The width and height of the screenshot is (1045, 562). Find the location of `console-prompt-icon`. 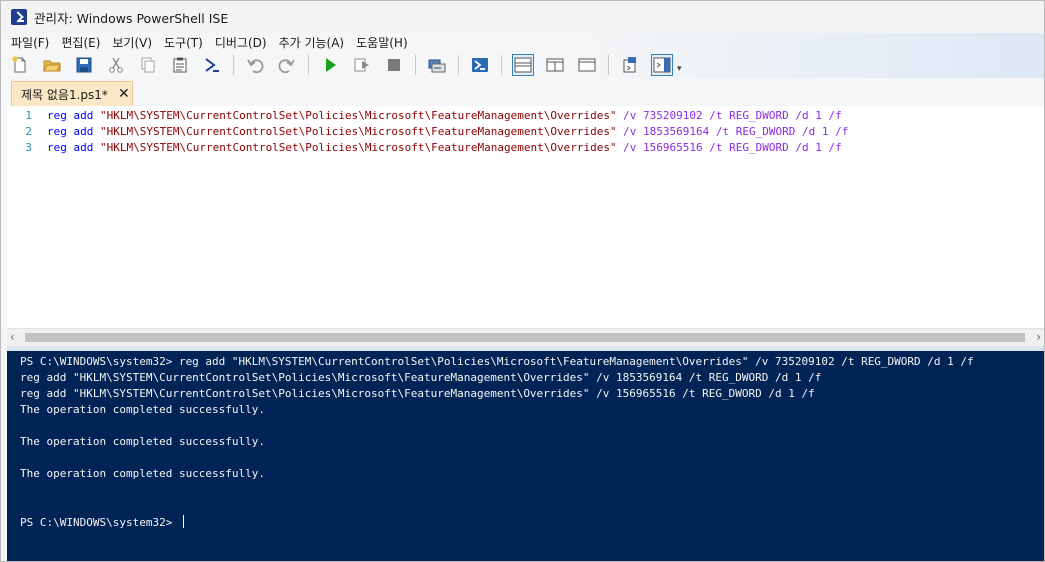

console-prompt-icon is located at coordinates (212, 64).